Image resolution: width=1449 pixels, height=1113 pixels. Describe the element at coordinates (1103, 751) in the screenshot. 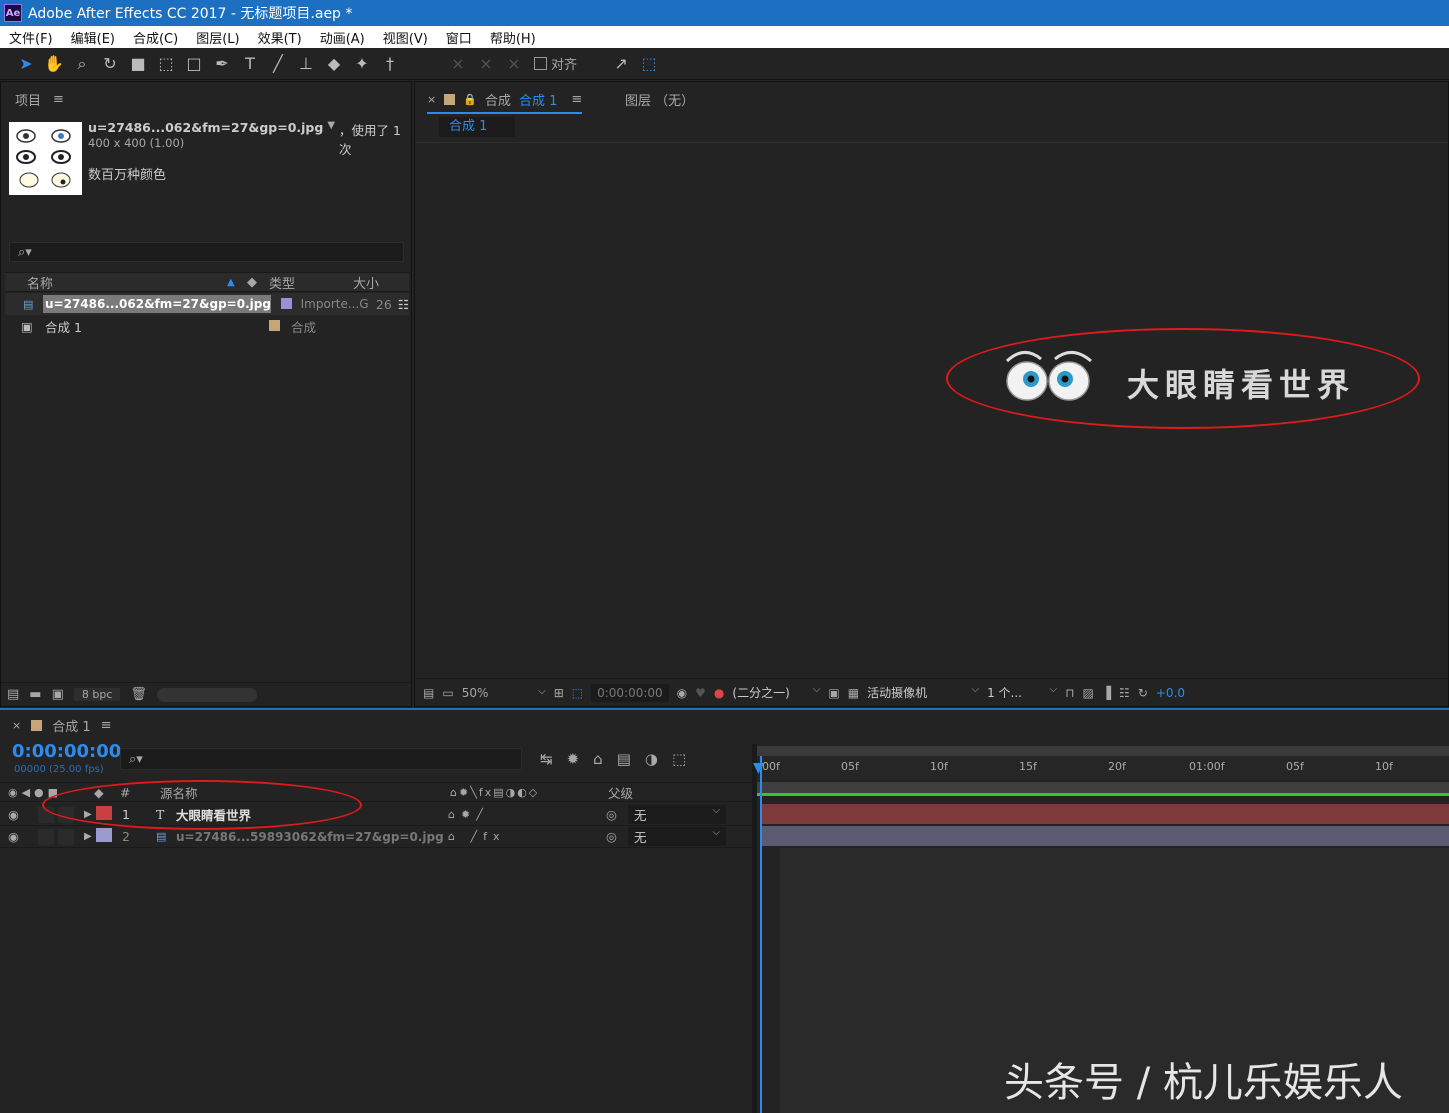

I see `time-navigator` at that location.